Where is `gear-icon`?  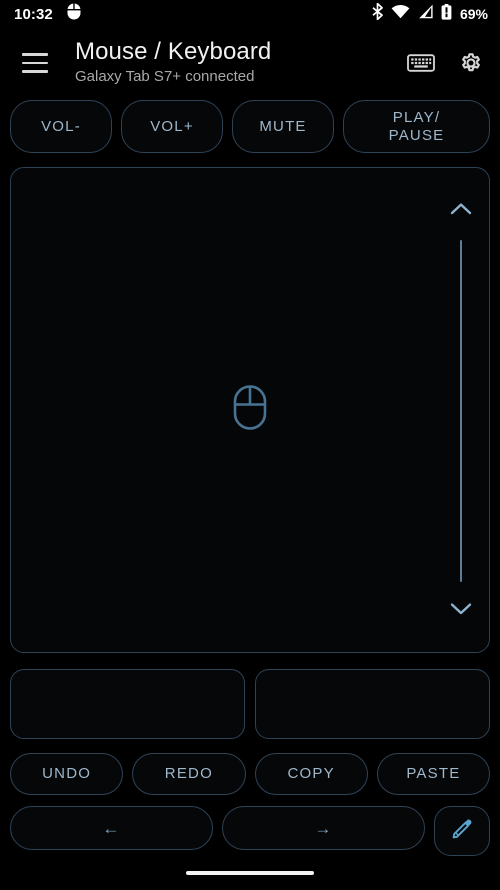
gear-icon is located at coordinates (471, 63).